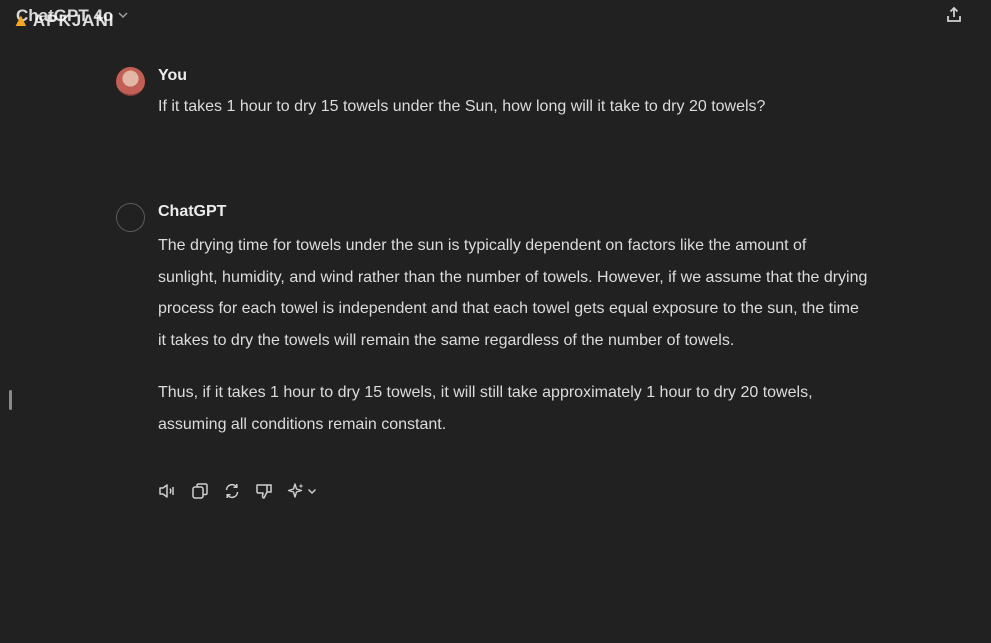 The image size is (991, 643). Describe the element at coordinates (130, 217) in the screenshot. I see `chatgpt-avatar` at that location.